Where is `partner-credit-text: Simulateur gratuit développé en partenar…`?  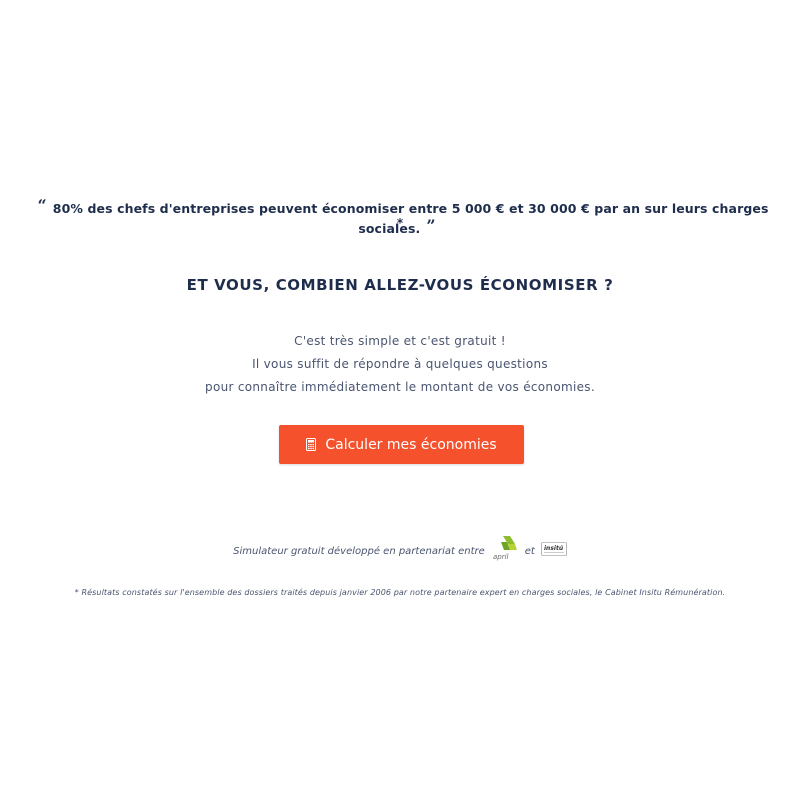
partner-credit-text: Simulateur gratuit développé en partenar… is located at coordinates (359, 551).